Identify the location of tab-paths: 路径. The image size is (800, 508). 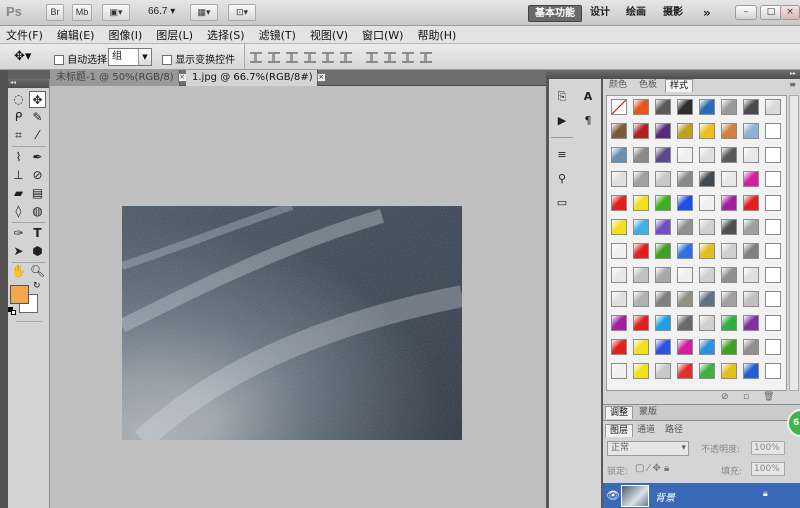
(674, 430).